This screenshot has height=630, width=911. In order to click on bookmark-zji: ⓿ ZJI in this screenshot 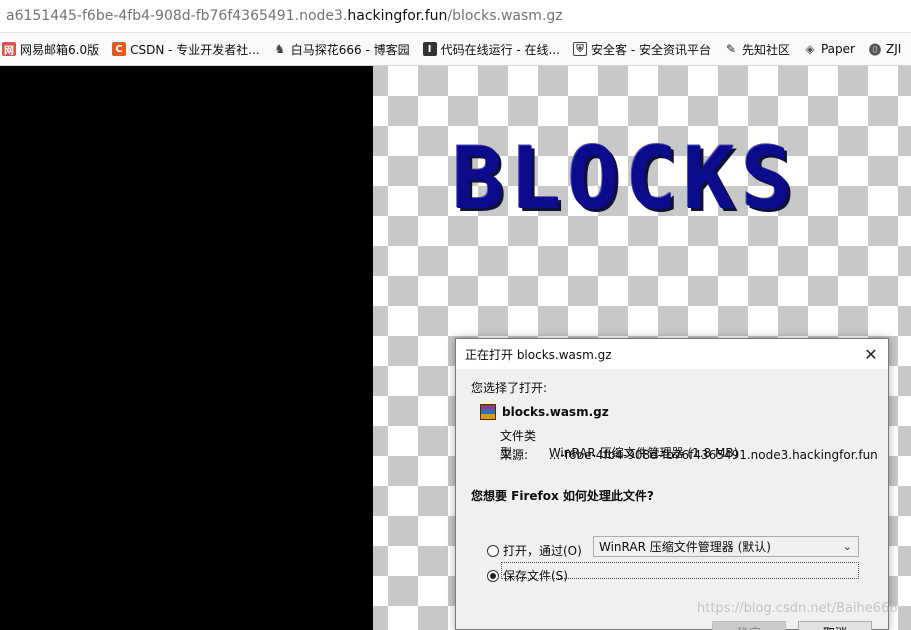, I will do `click(885, 49)`.